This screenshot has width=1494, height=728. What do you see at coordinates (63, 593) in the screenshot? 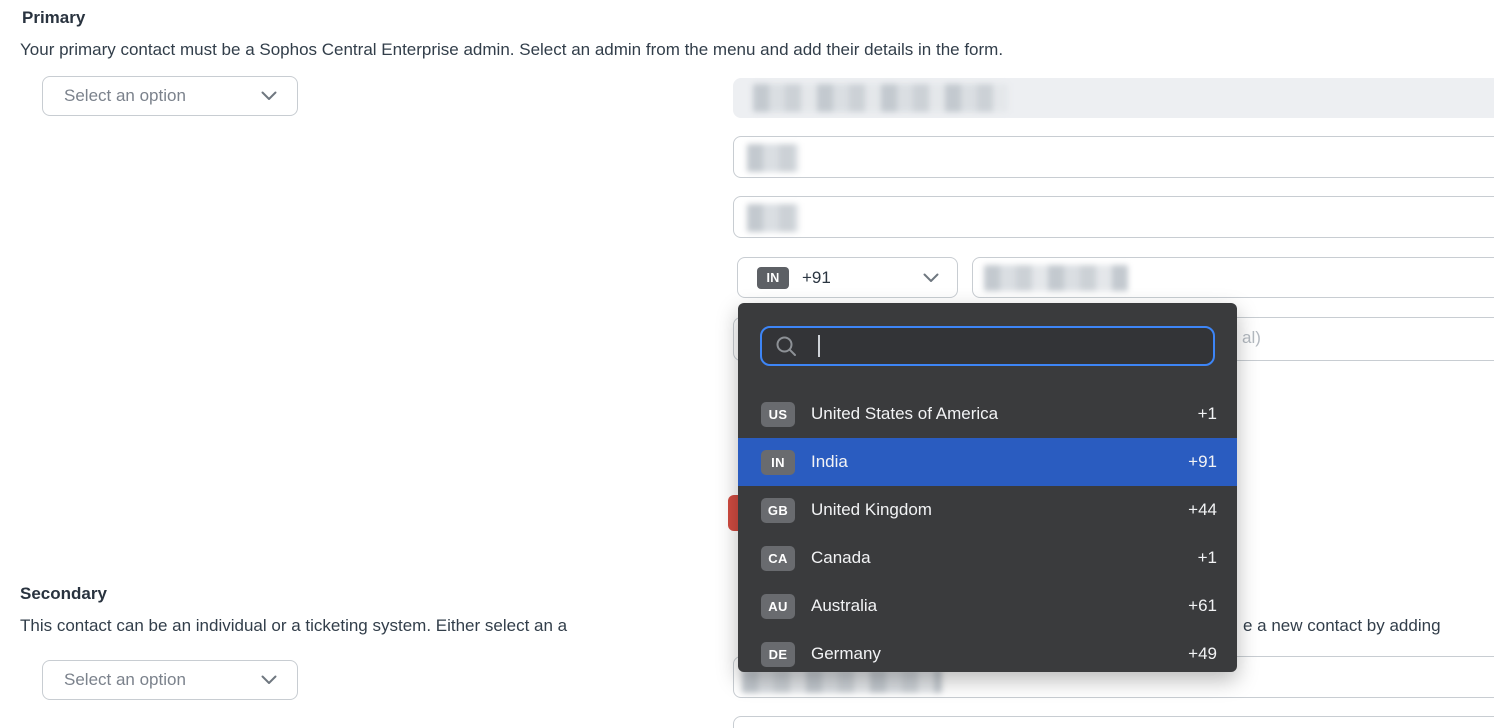
I see `secondary-section-title: Secondary` at bounding box center [63, 593].